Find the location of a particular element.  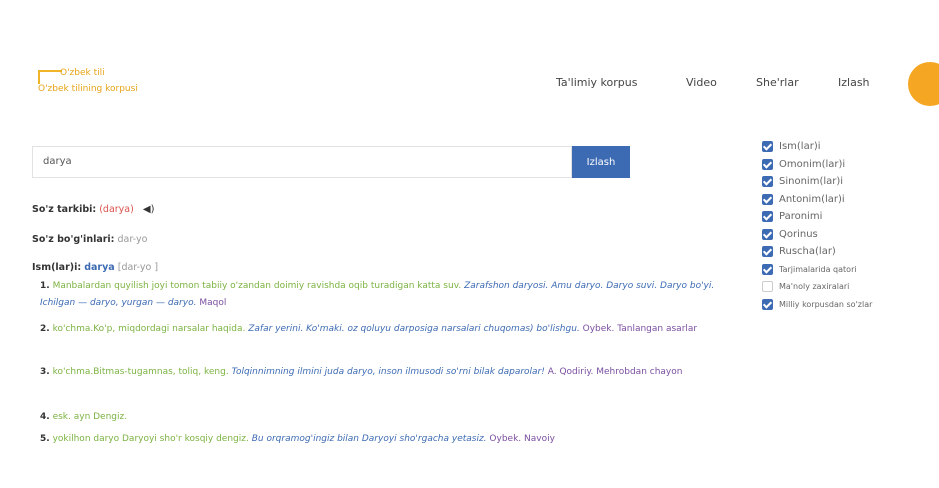

nav-item-izlash: Izlash is located at coordinates (854, 82).